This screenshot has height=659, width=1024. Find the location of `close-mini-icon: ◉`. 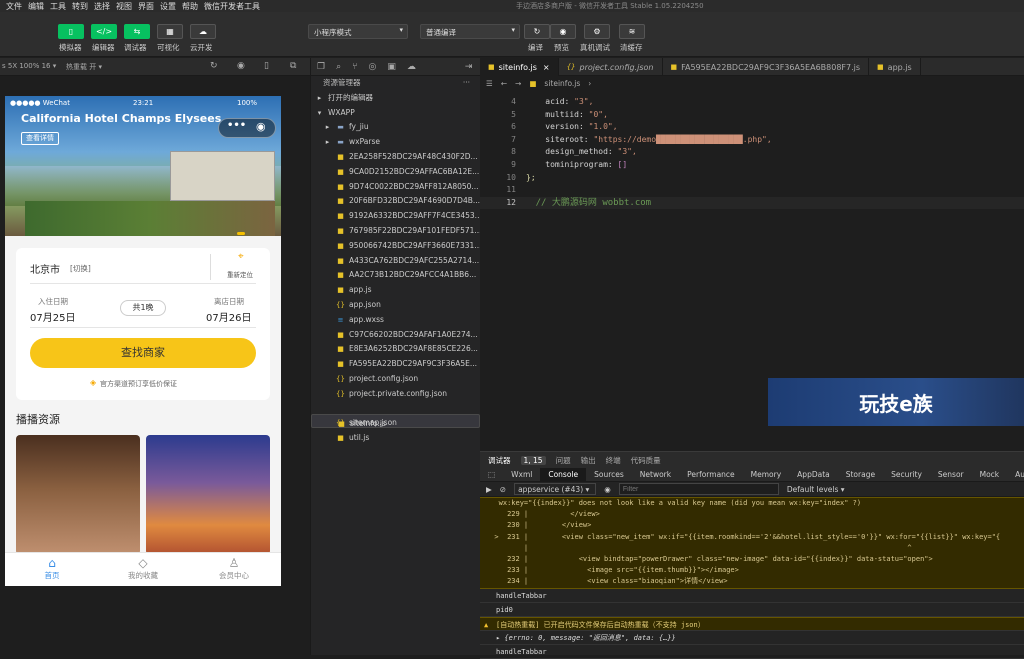

close-mini-icon: ◉ is located at coordinates (261, 126).